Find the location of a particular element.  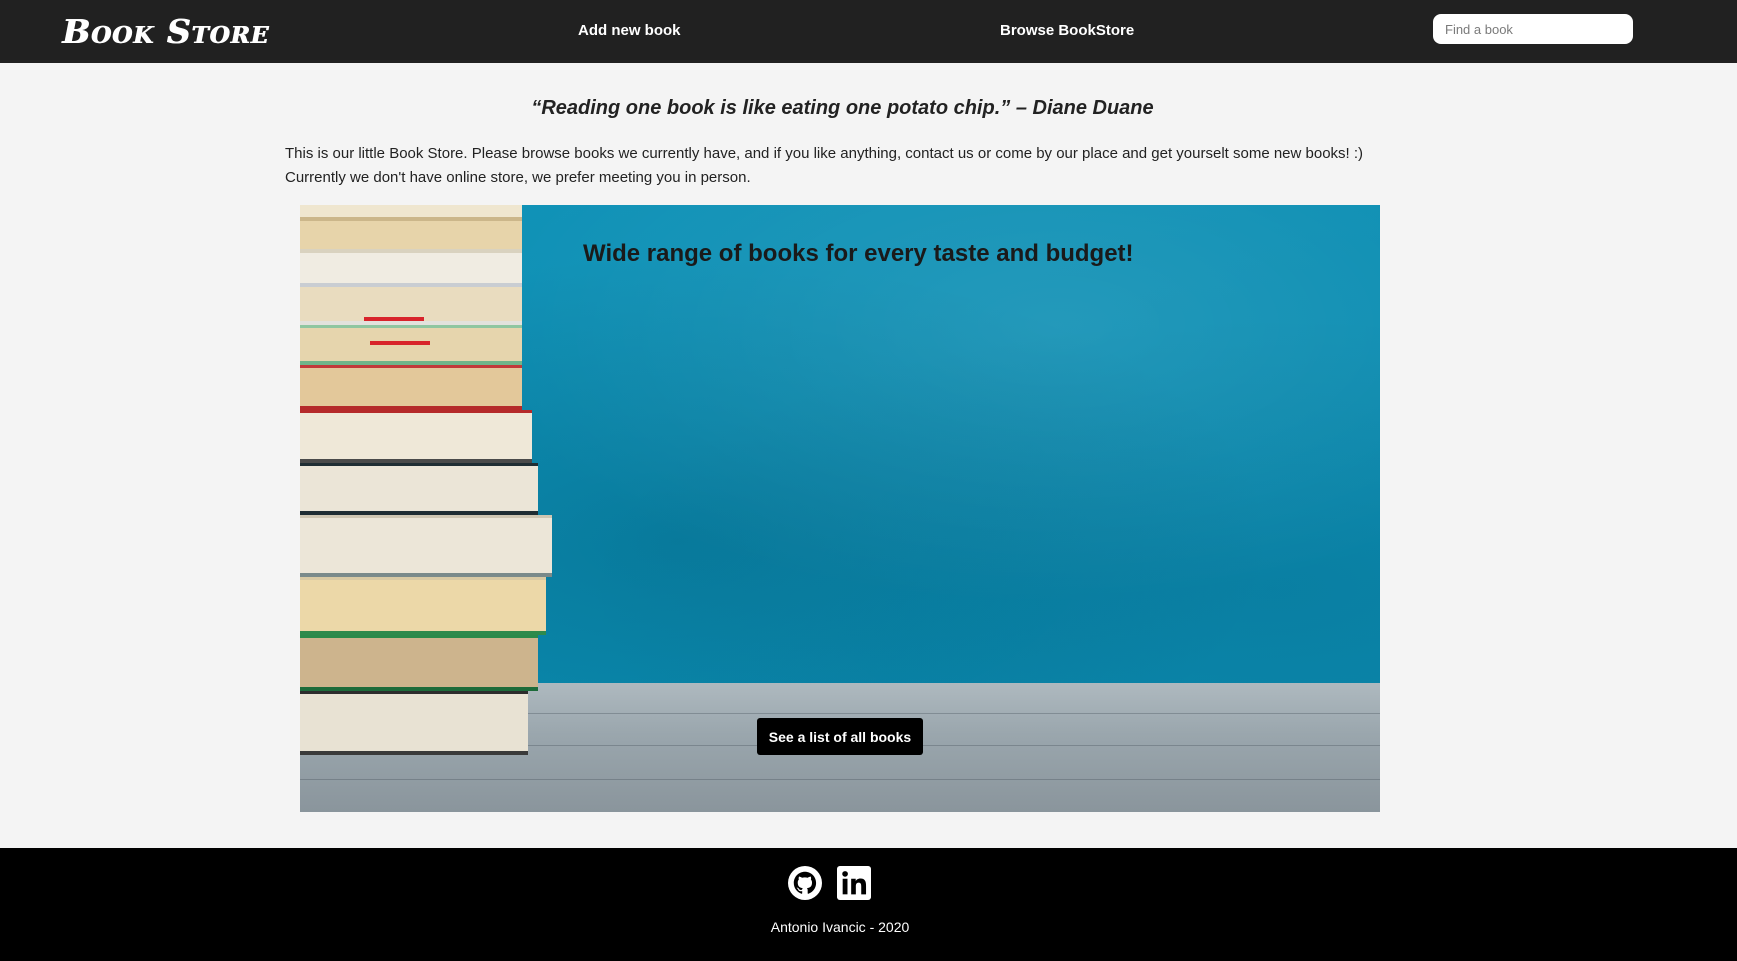

book-stack-image is located at coordinates (426, 480).